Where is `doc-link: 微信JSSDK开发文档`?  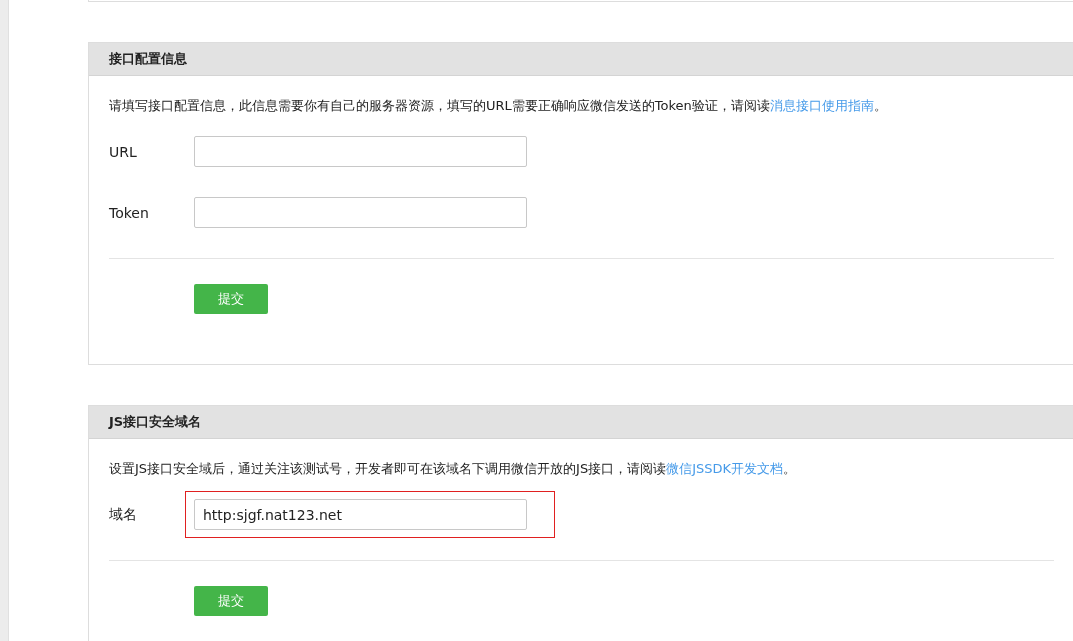
doc-link: 微信JSSDK开发文档 is located at coordinates (725, 468).